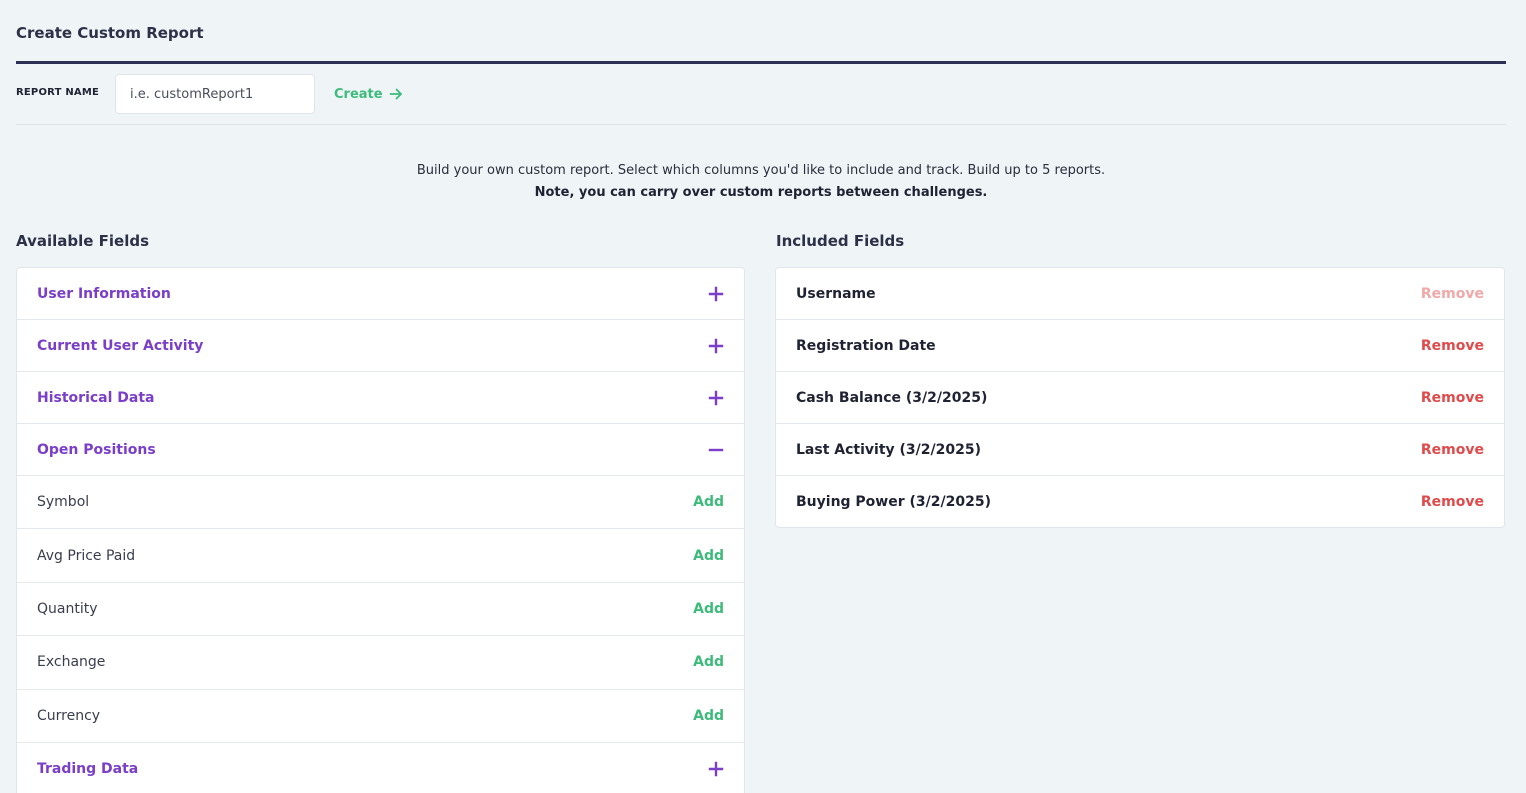  I want to click on create-button: Create, so click(368, 94).